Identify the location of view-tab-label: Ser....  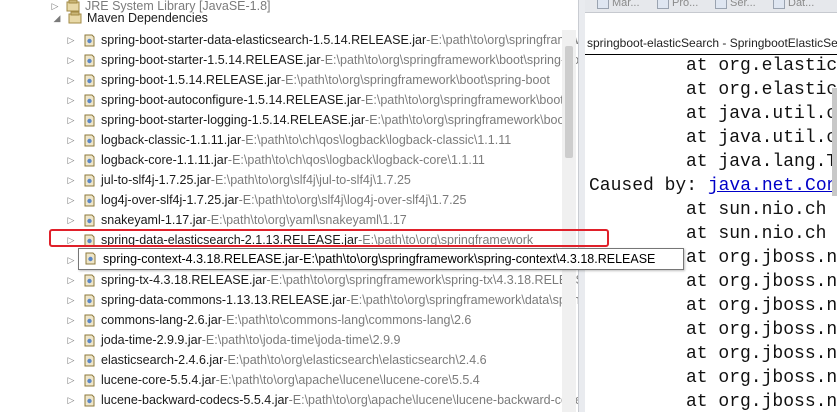
(743, 4).